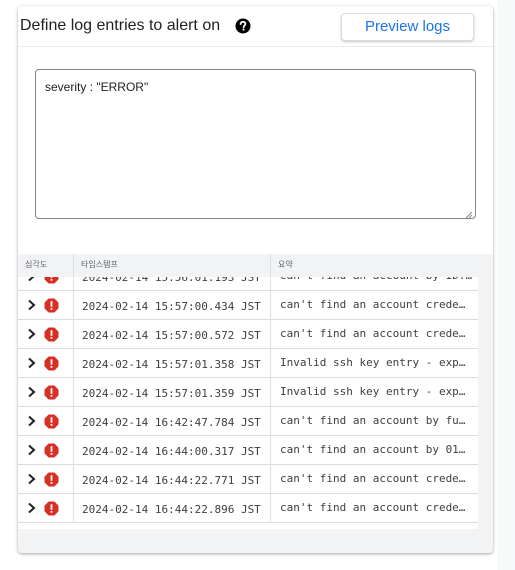  Describe the element at coordinates (255, 541) in the screenshot. I see `horizontal-scroll-track` at that location.